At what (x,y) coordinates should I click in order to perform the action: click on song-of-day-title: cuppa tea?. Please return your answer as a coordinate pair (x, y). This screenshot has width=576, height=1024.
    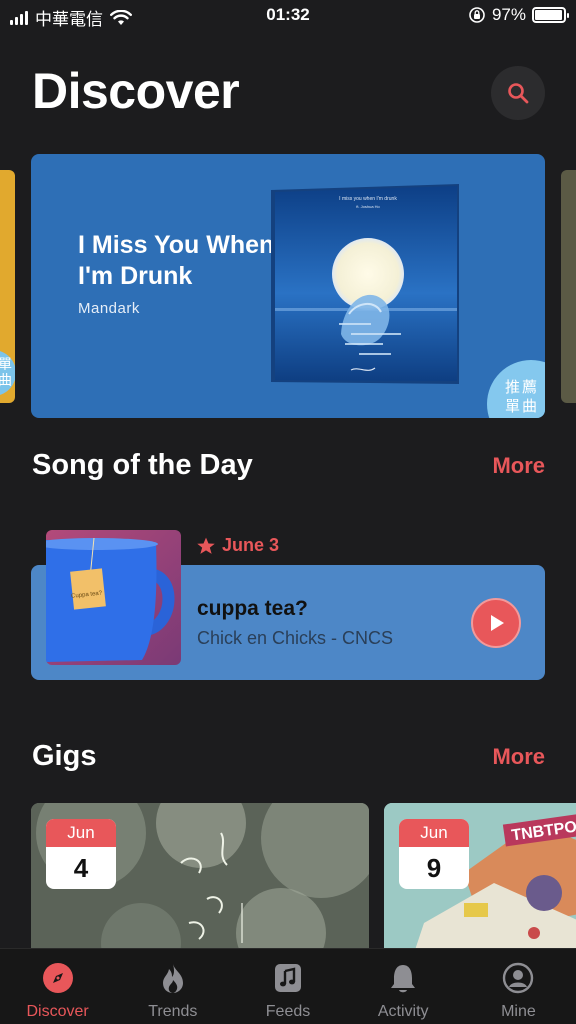
    Looking at the image, I should click on (252, 608).